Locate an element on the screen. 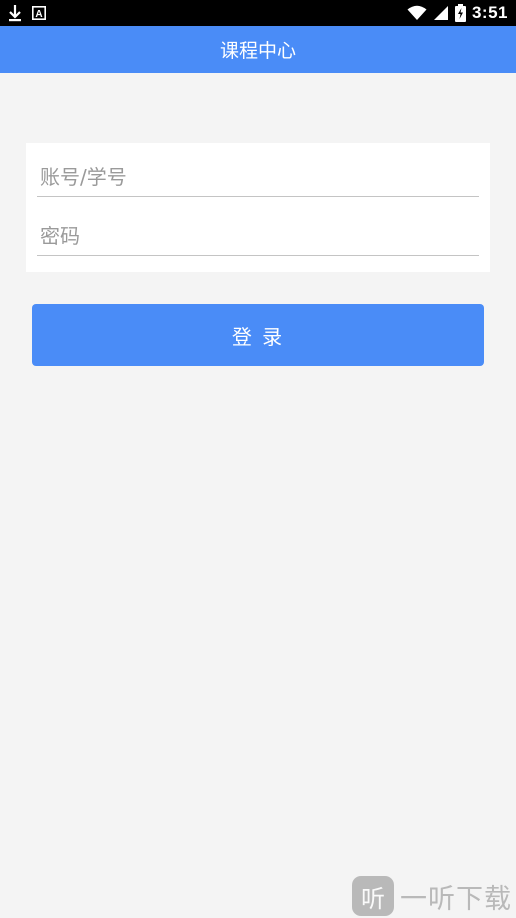  app-header: 课程中心 is located at coordinates (258, 49).